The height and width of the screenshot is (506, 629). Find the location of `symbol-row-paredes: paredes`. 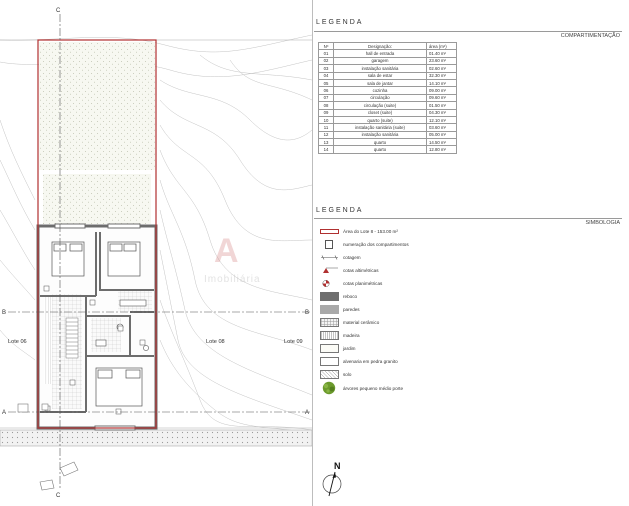

symbol-row-paredes: paredes is located at coordinates (340, 309).